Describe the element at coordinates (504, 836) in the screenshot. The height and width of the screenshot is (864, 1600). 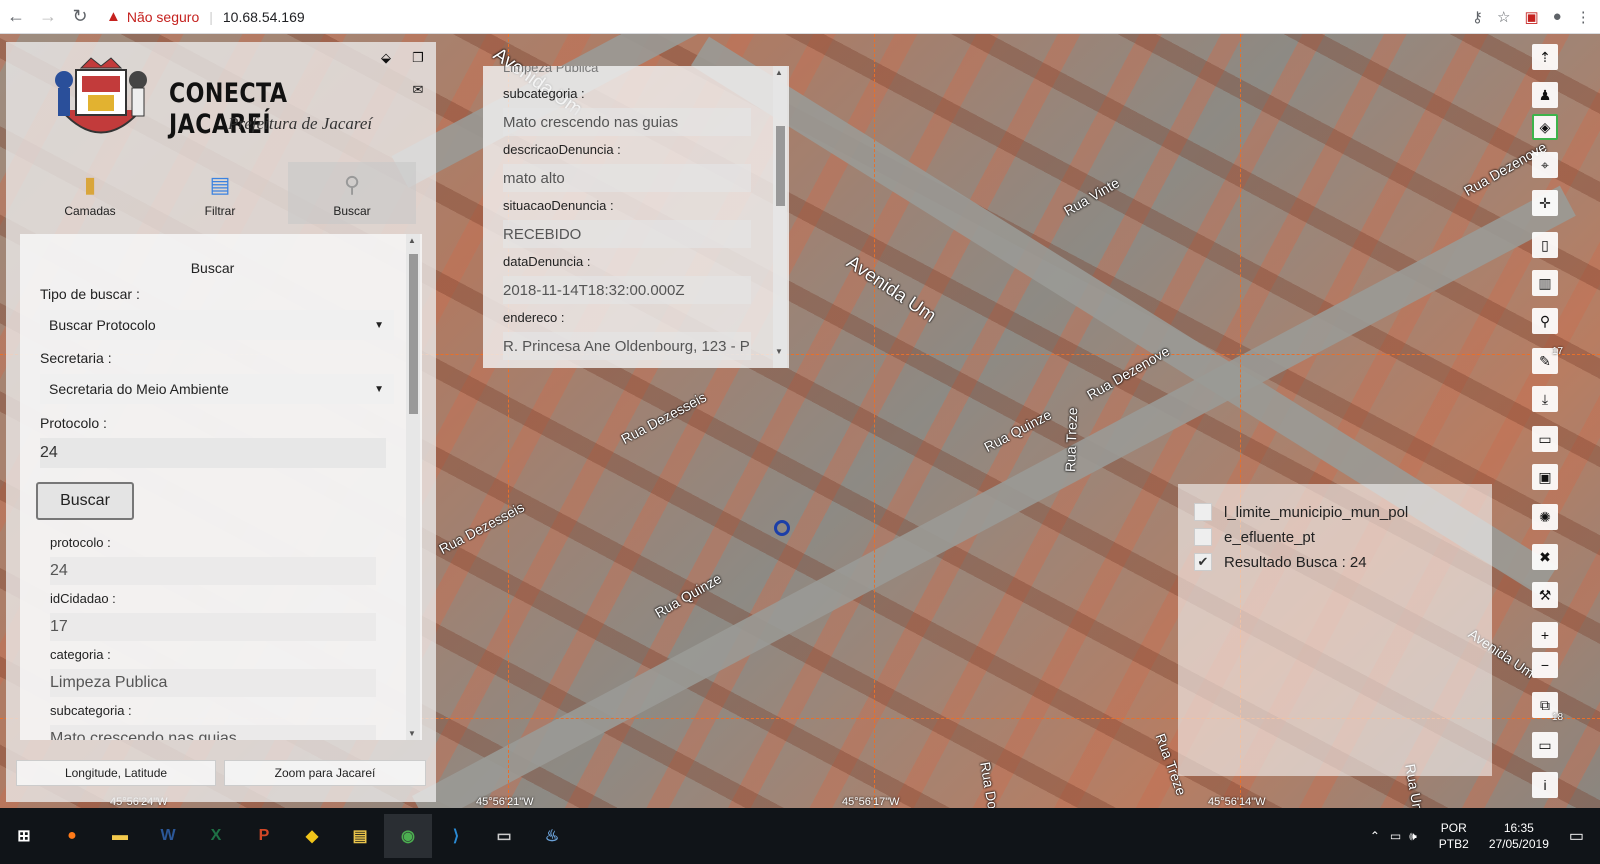
I see `terminal-icon: ▭` at that location.